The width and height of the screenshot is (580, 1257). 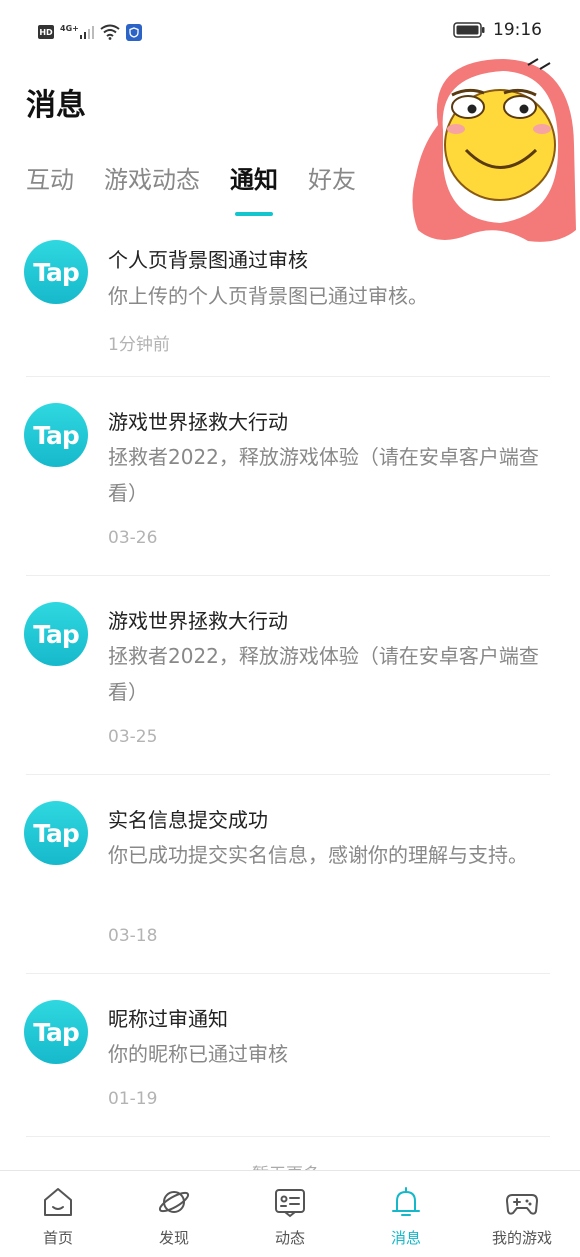 What do you see at coordinates (69, 28) in the screenshot?
I see `network-type: 4G+` at bounding box center [69, 28].